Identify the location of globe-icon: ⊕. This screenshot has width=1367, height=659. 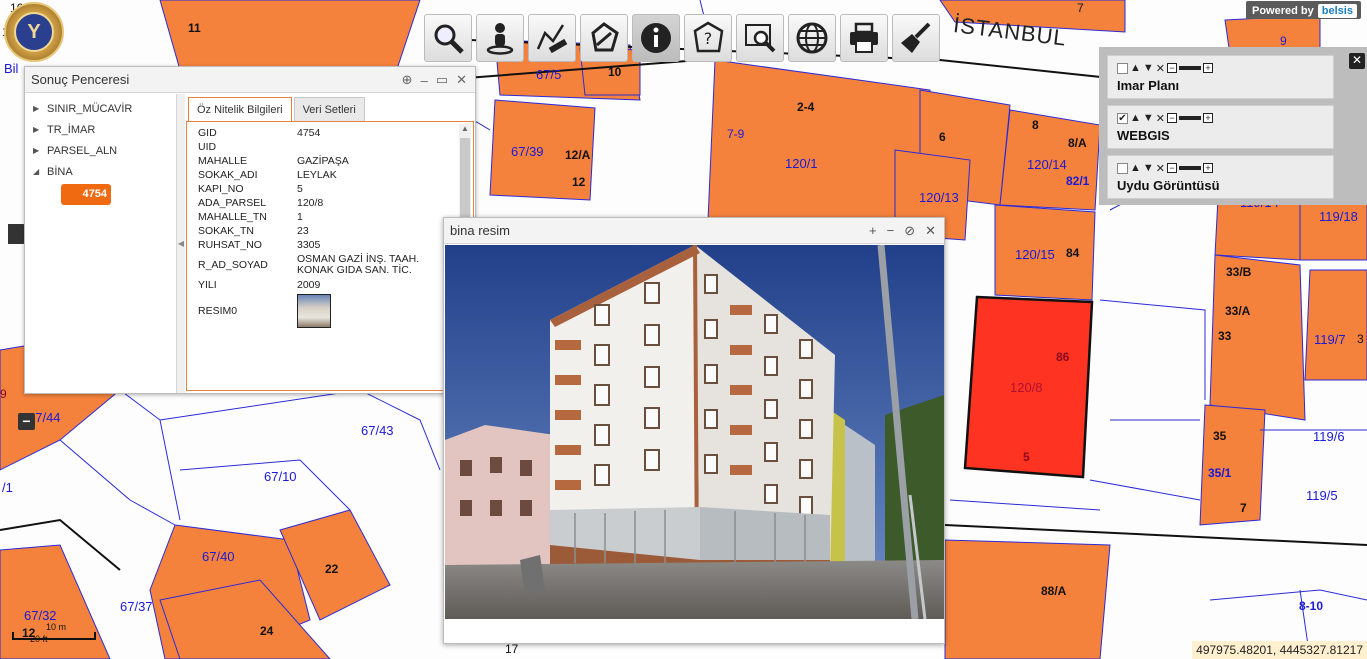
(407, 80).